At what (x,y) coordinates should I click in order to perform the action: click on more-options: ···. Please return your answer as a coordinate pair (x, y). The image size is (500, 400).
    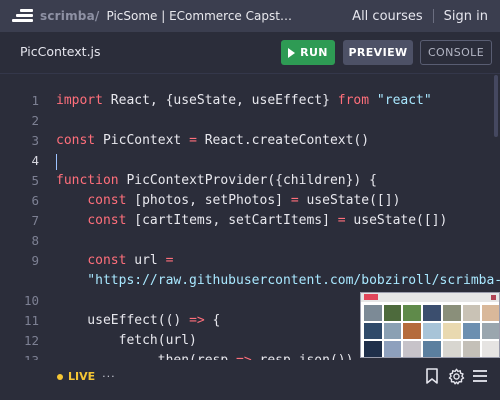
    Looking at the image, I should click on (109, 376).